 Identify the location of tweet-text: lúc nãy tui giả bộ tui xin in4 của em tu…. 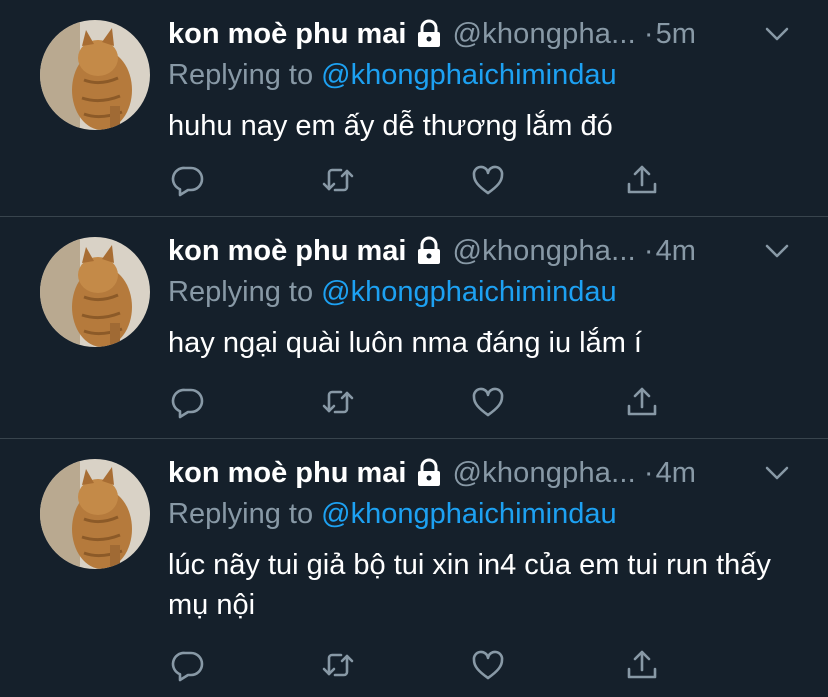
(469, 585).